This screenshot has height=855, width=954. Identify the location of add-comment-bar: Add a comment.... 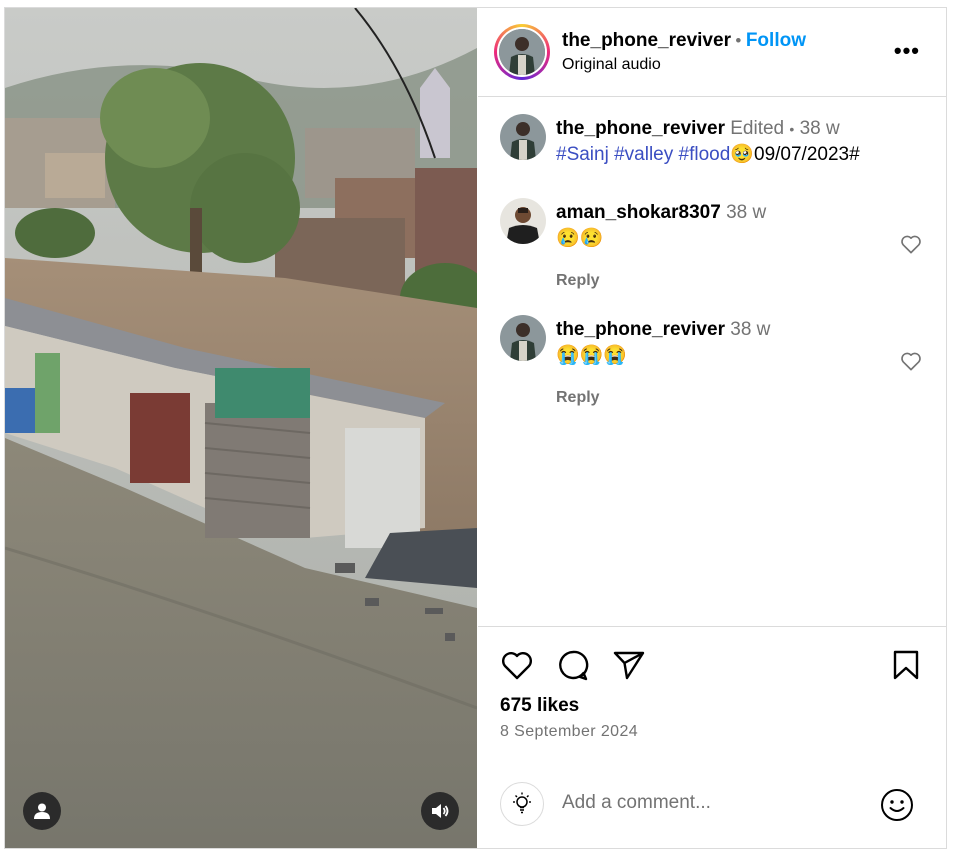
(712, 802).